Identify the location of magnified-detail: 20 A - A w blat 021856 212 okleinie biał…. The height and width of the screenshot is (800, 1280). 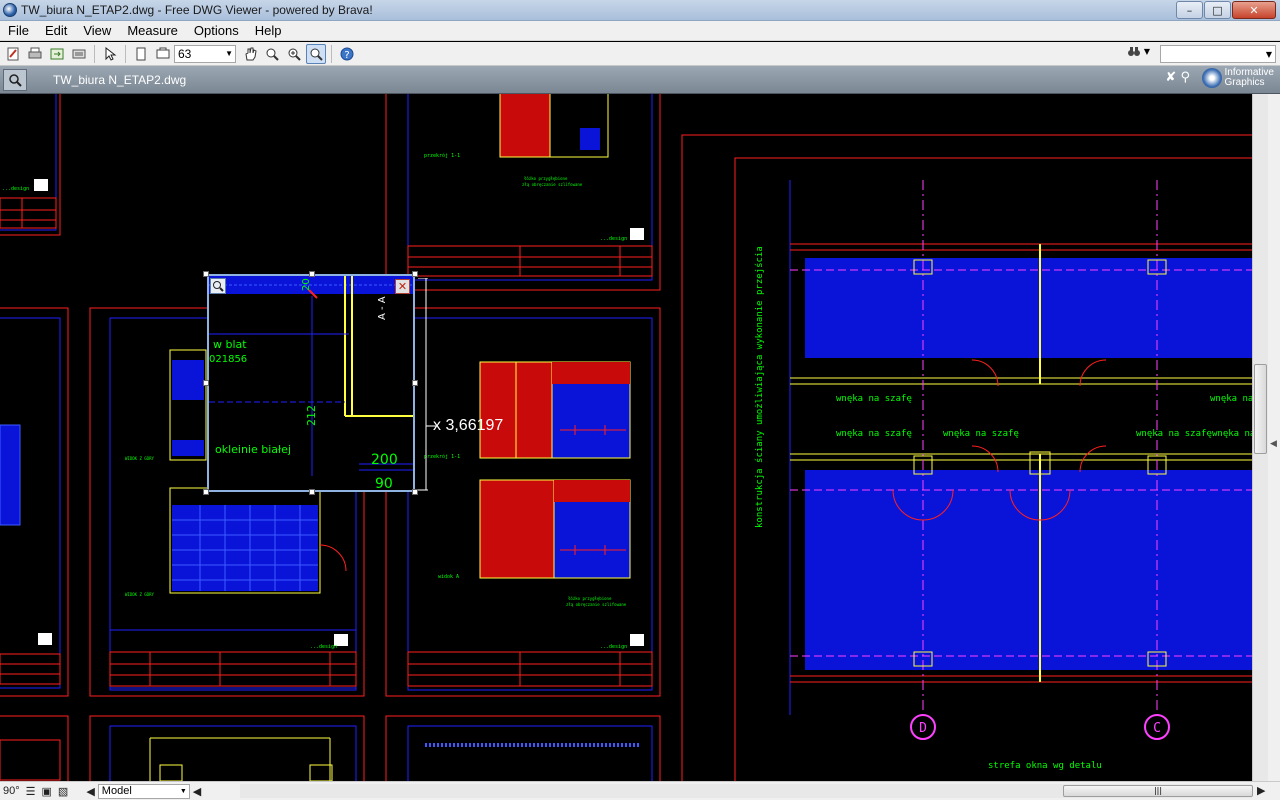
(311, 383).